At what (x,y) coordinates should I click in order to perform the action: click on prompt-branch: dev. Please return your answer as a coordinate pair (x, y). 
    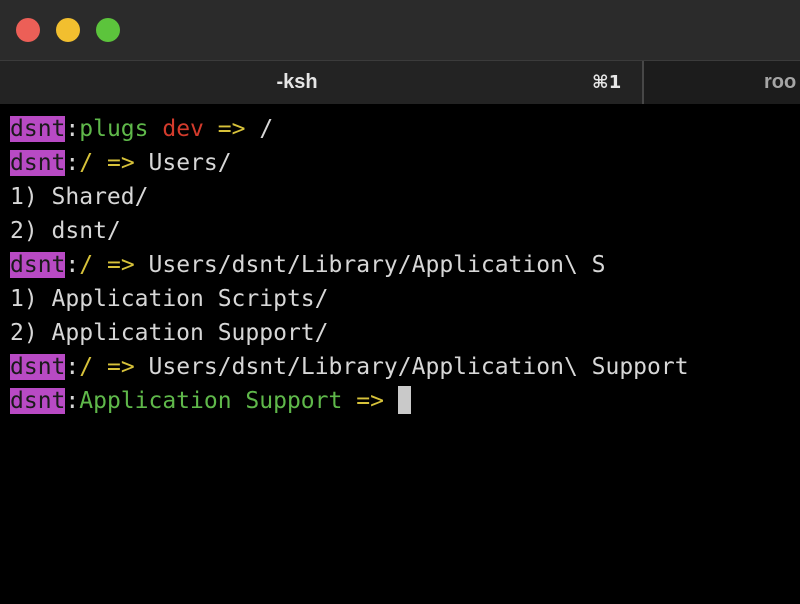
    Looking at the image, I should click on (183, 129).